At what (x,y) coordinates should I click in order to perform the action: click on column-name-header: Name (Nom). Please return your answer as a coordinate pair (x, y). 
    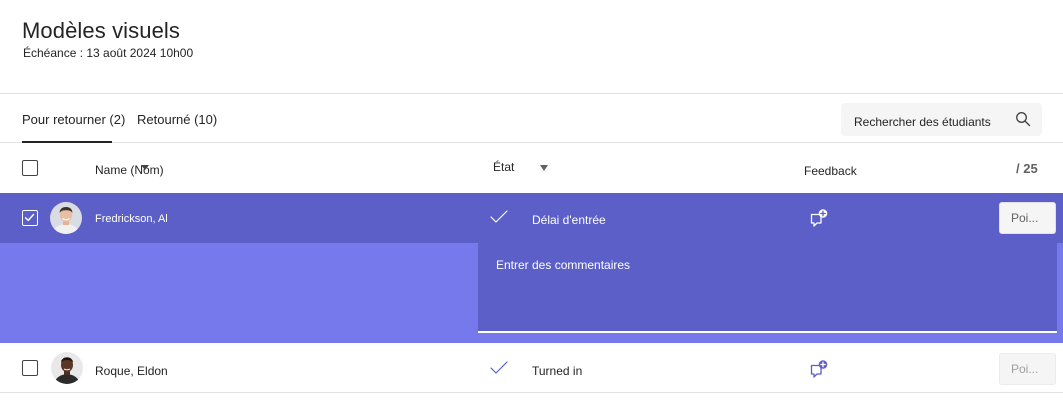
    Looking at the image, I should click on (129, 170).